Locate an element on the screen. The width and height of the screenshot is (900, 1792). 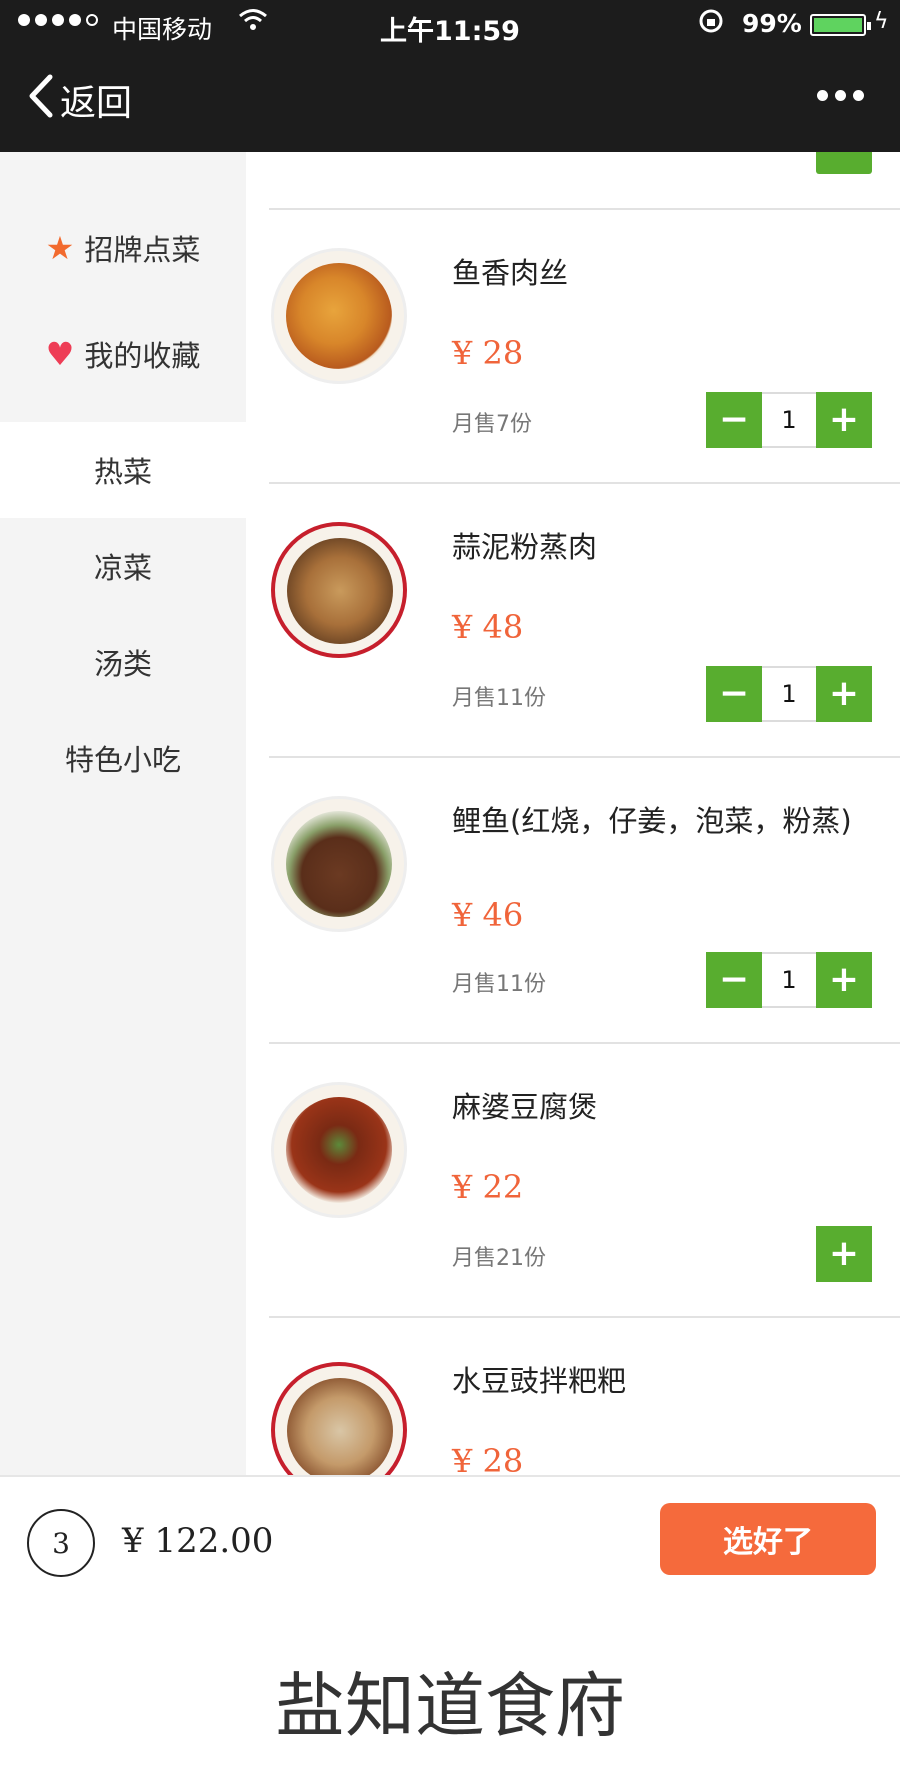
dish-name: 蒜泥粉蒸肉 is located at coordinates (525, 547).